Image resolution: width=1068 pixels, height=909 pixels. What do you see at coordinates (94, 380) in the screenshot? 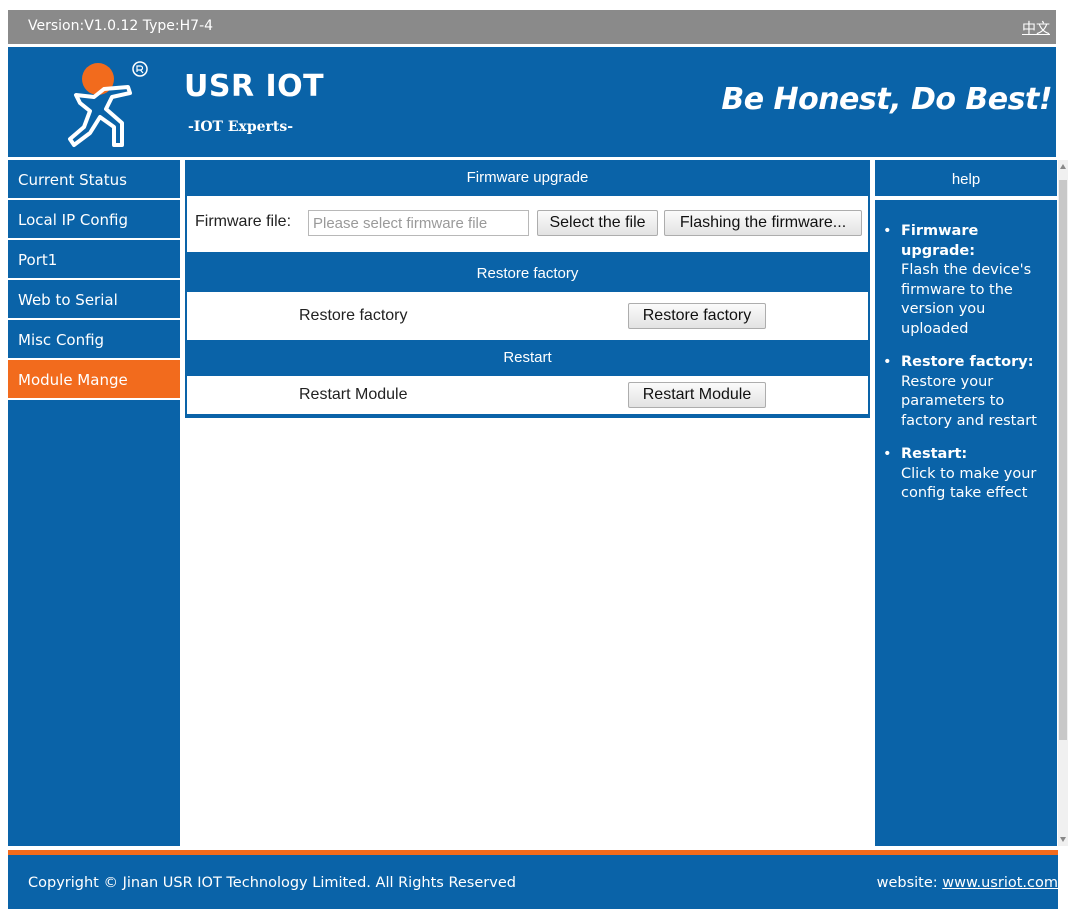
I see `sidebar-item-module-mange: Module Mange` at bounding box center [94, 380].